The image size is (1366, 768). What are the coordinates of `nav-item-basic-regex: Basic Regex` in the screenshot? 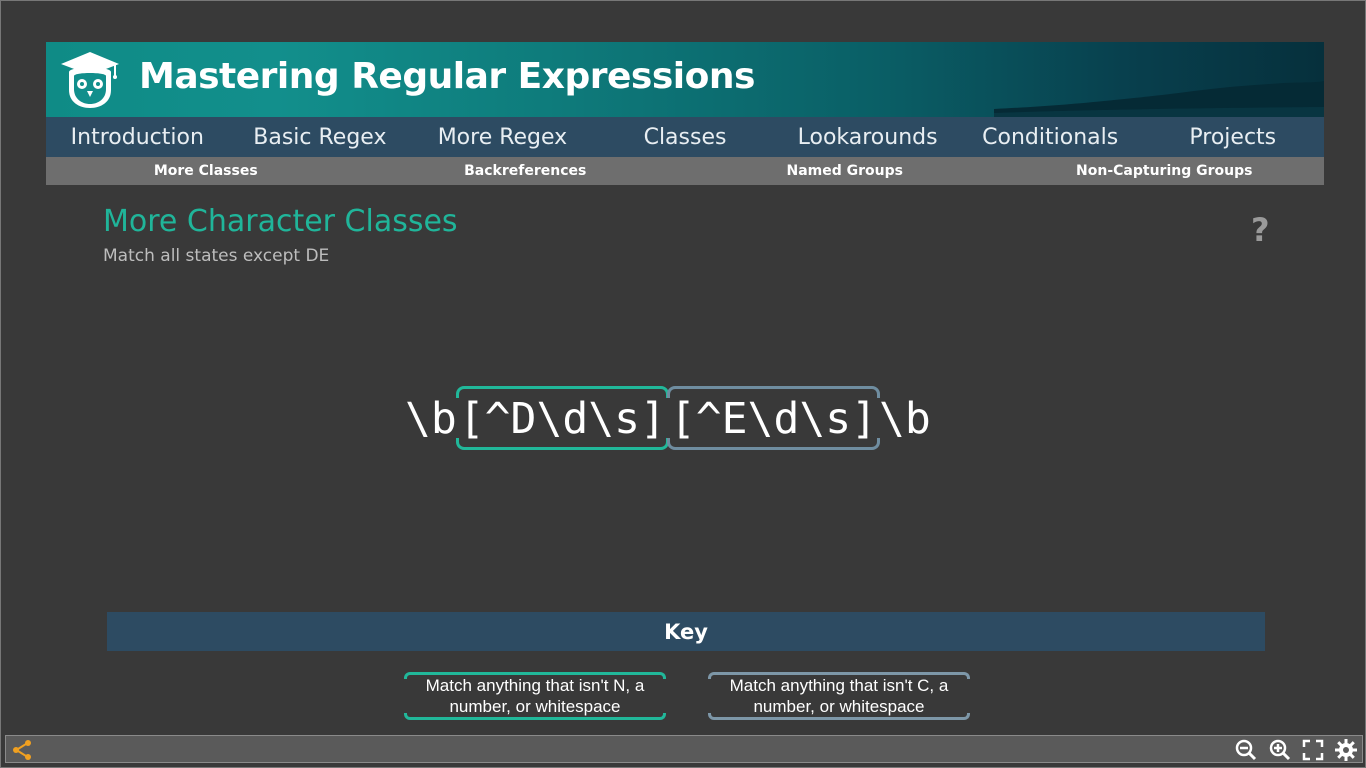 It's located at (320, 137).